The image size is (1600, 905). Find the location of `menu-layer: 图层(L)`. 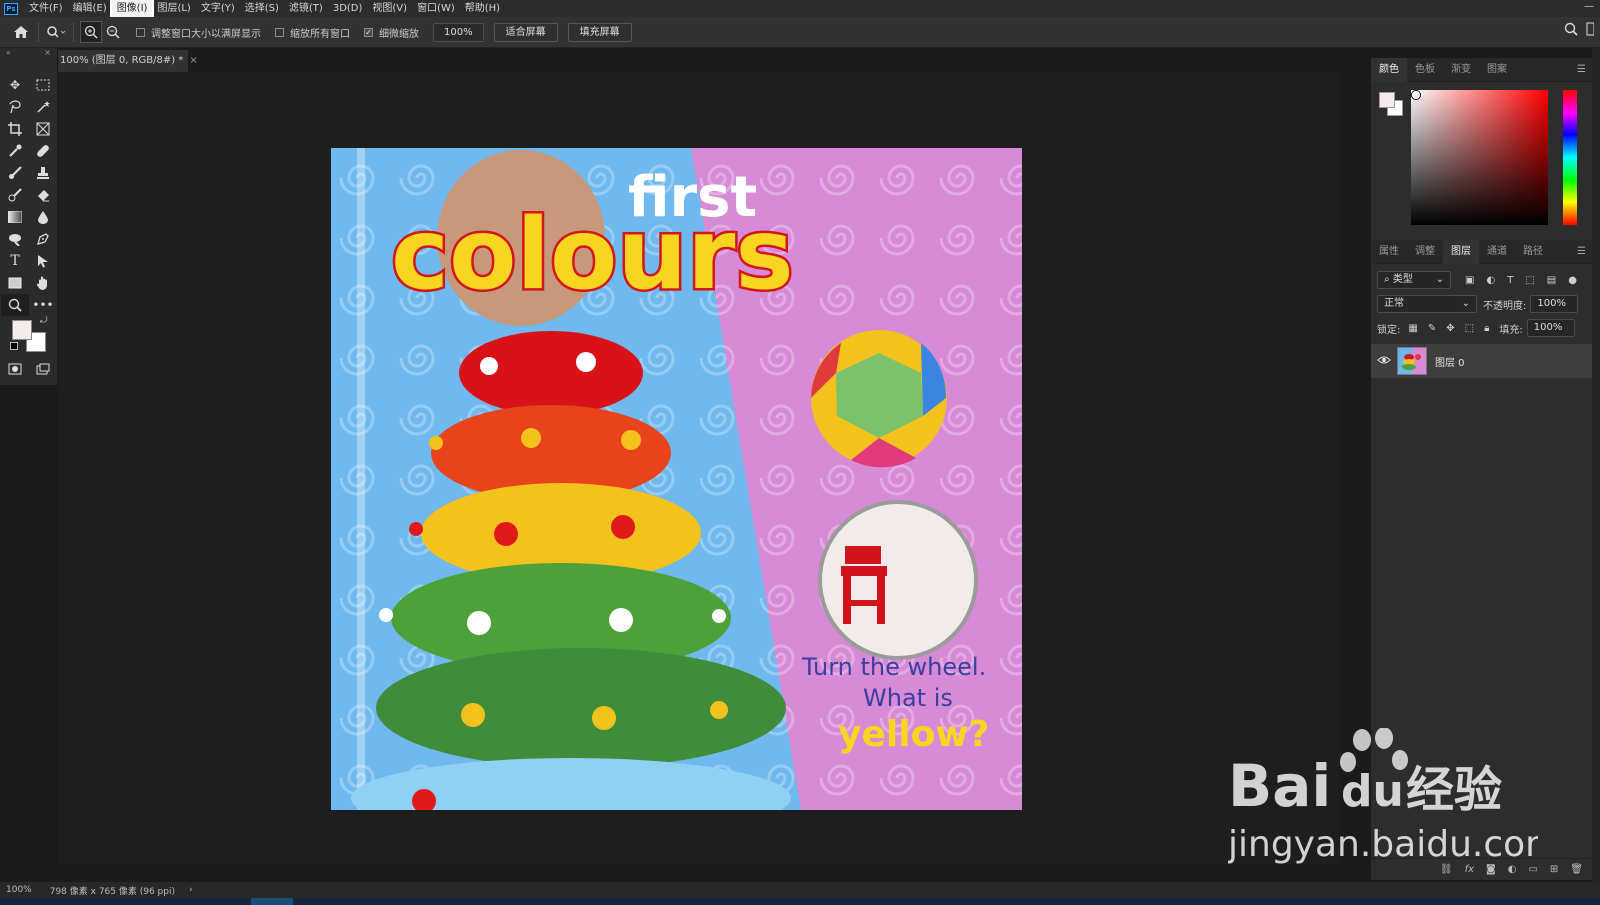

menu-layer: 图层(L) is located at coordinates (173, 8).